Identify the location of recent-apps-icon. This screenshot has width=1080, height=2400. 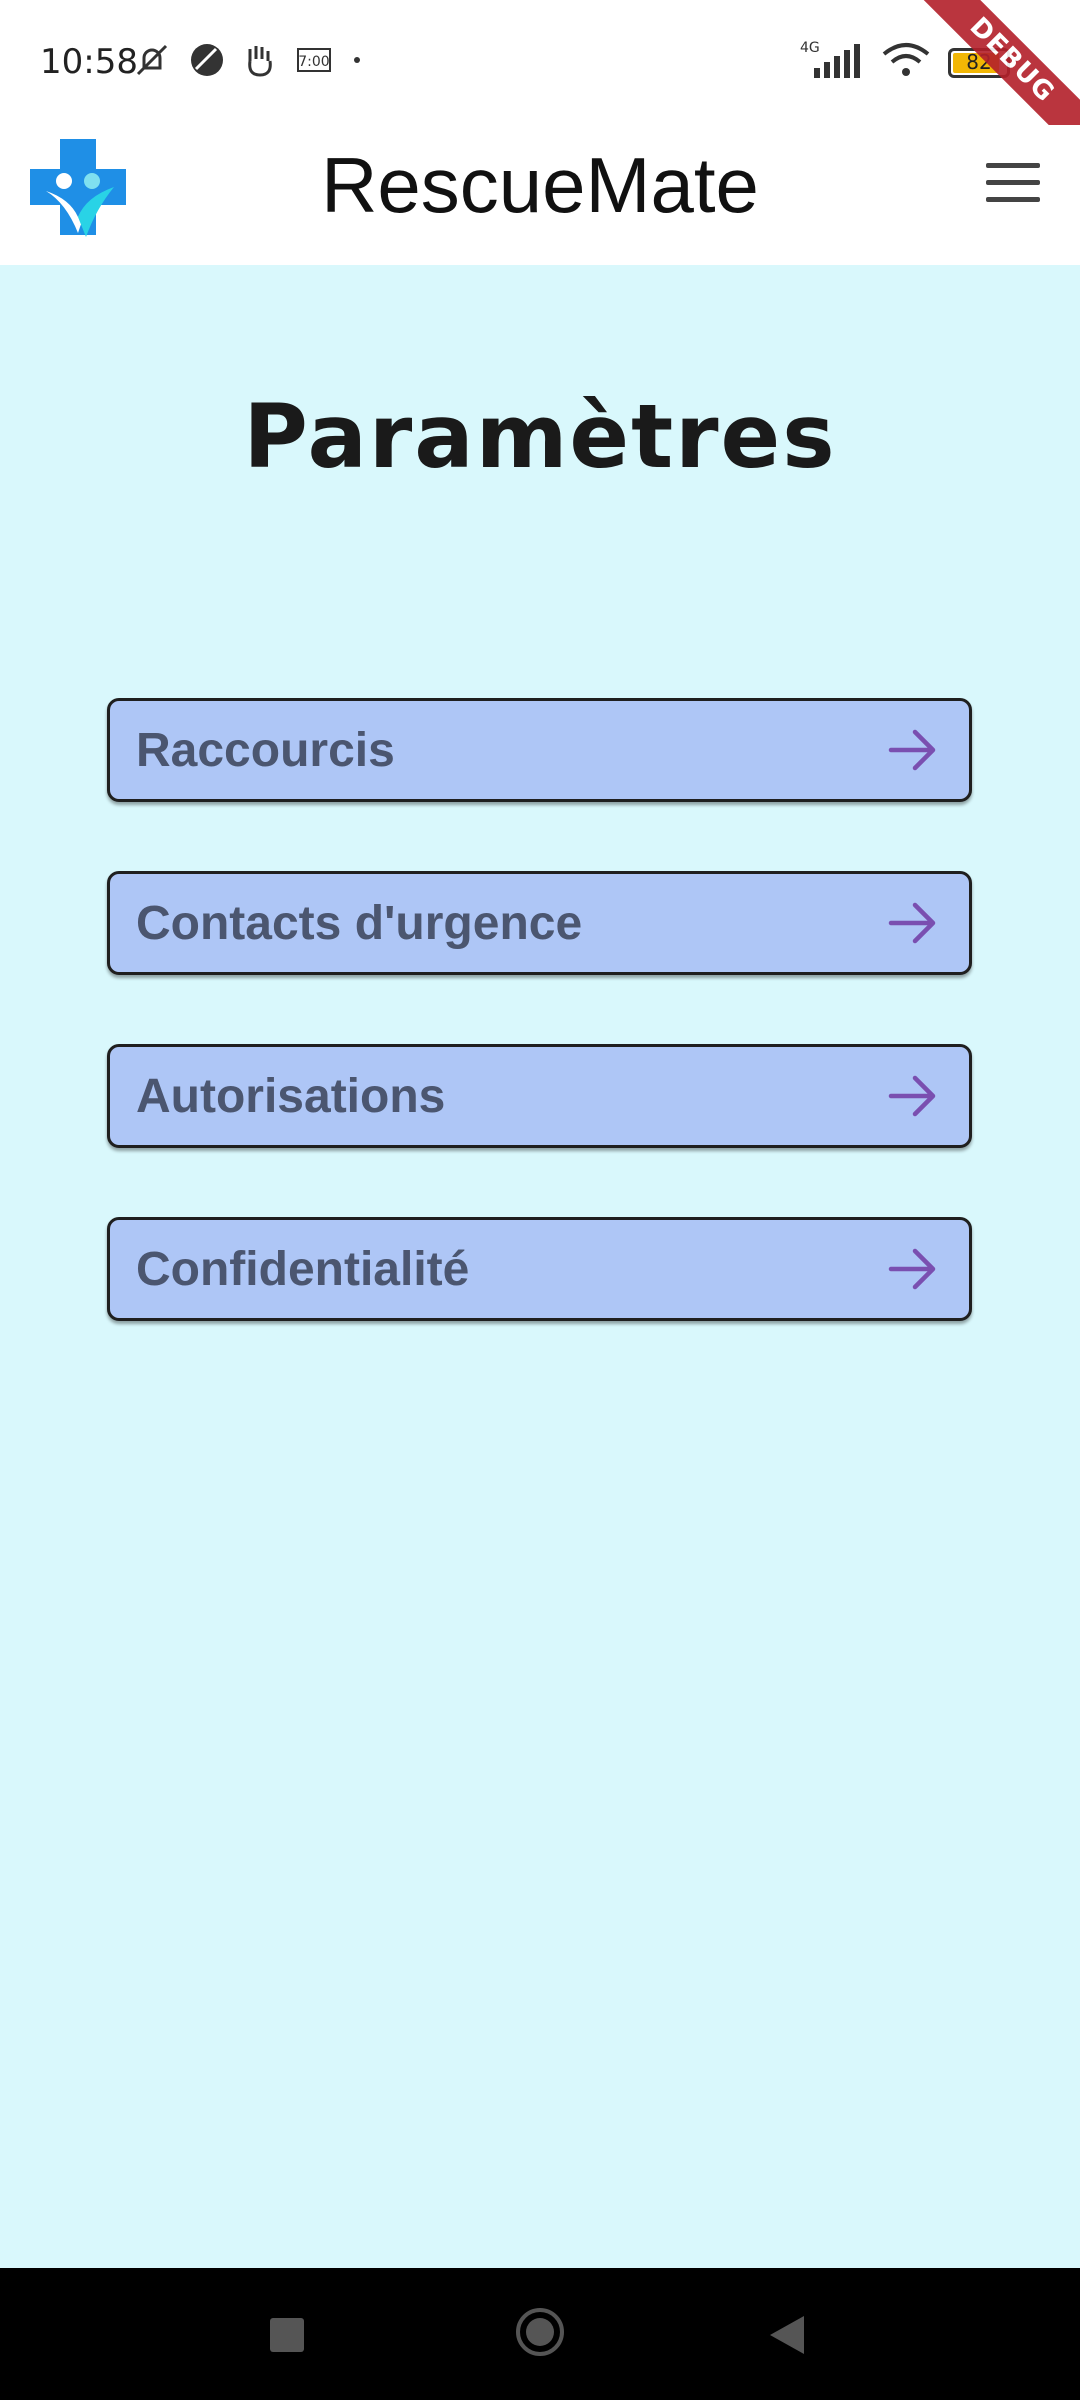
(287, 2335).